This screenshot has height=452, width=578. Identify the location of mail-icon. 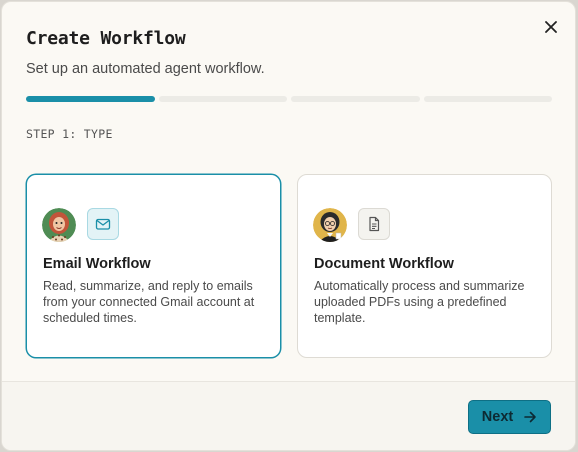
(103, 224).